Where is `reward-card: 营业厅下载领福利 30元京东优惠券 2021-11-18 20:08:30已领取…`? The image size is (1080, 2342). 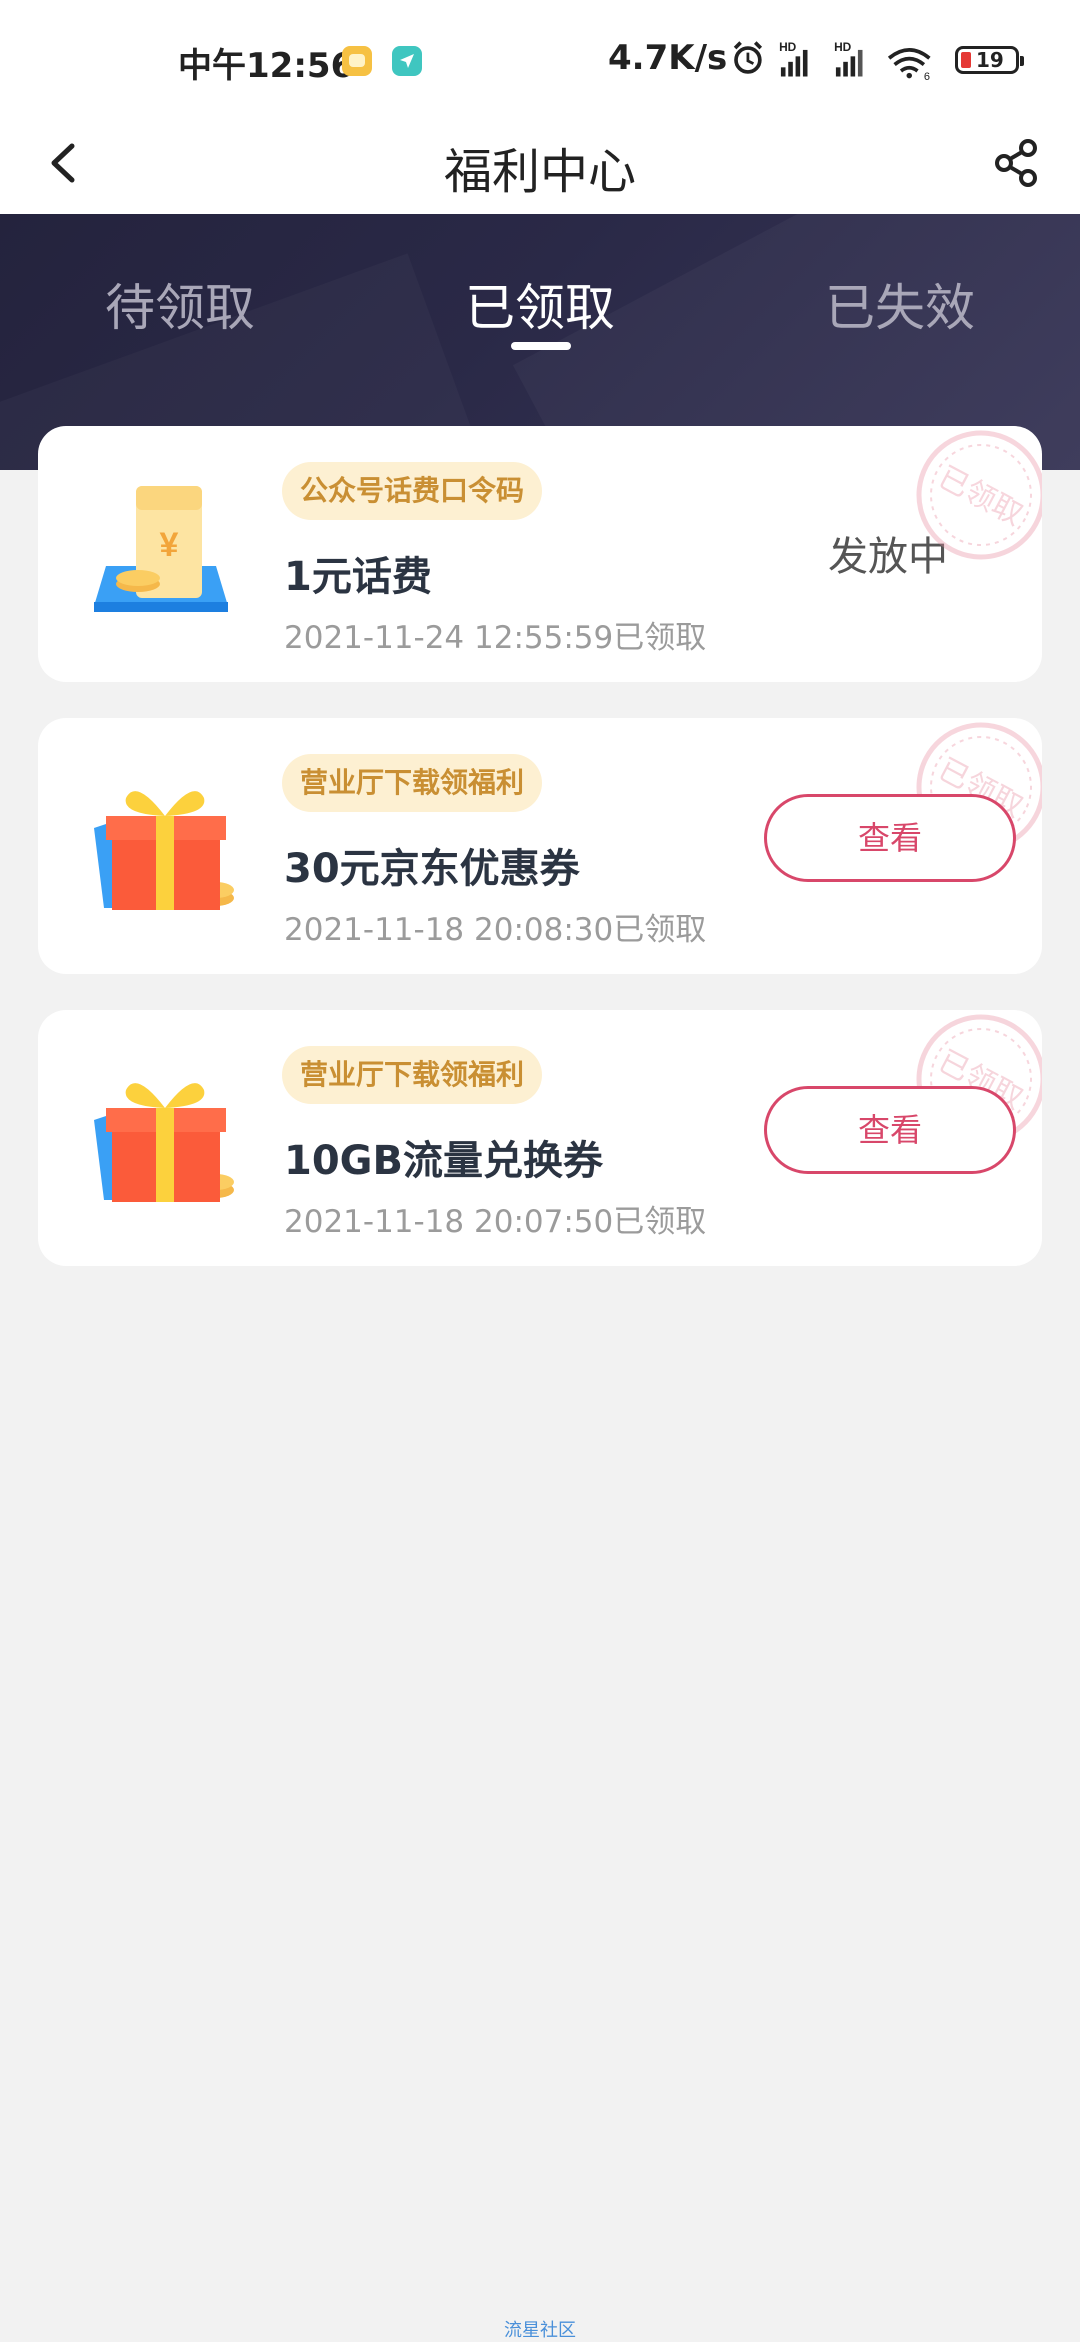
reward-card: 营业厅下载领福利 30元京东优惠券 2021-11-18 20:08:30已领取… is located at coordinates (540, 846).